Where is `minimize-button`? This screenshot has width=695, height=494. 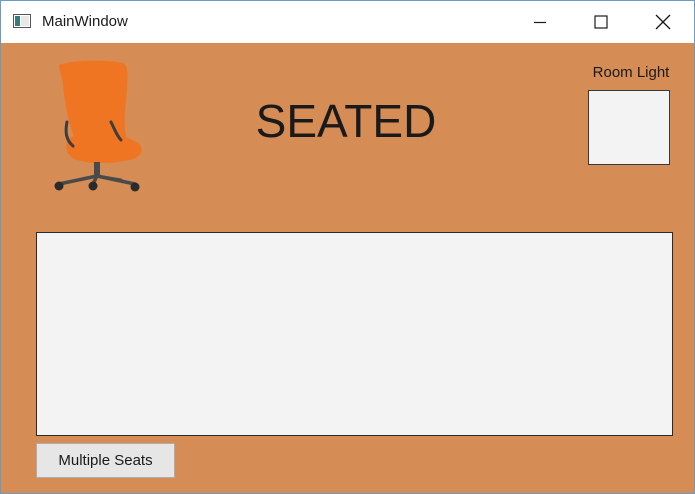 minimize-button is located at coordinates (540, 22).